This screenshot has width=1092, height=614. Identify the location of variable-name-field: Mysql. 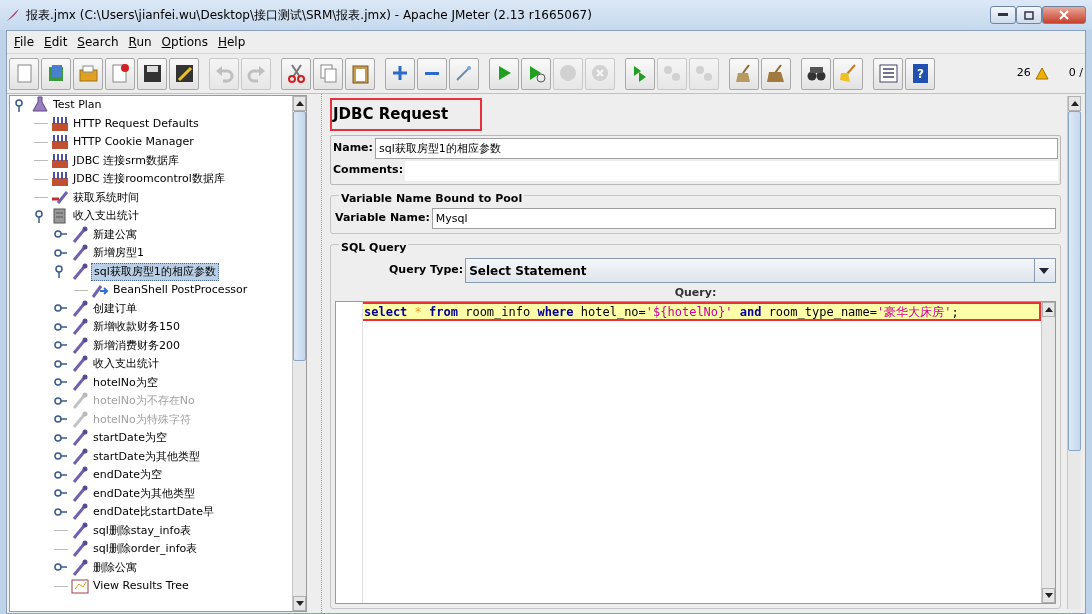
(743, 218).